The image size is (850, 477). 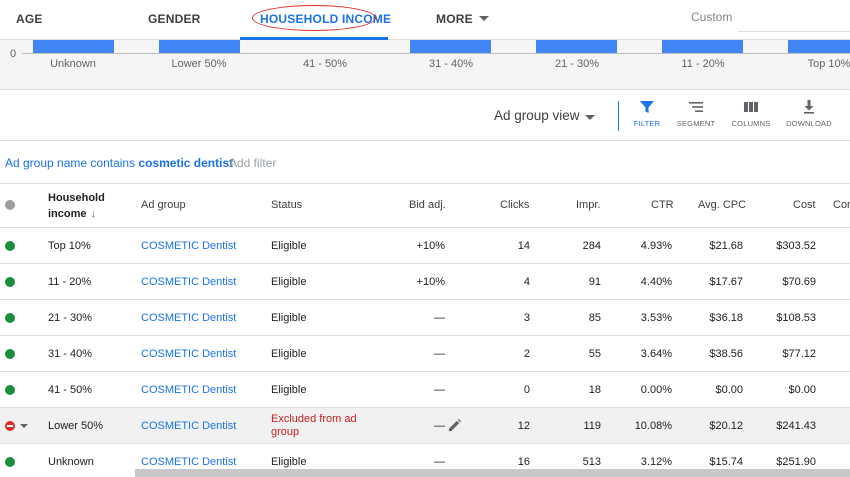 I want to click on cell-cost: $77.12, so click(x=799, y=354).